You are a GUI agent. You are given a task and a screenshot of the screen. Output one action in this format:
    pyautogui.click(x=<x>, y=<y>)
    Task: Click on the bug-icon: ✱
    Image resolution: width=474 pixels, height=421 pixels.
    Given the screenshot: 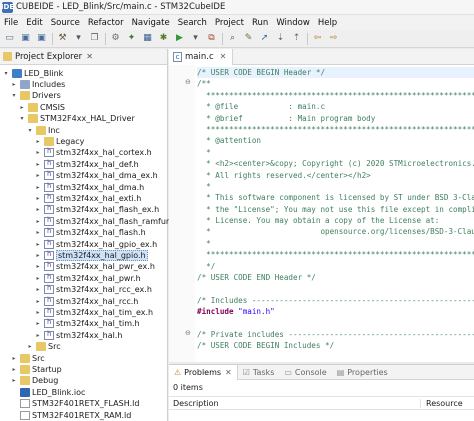 What is the action you would take?
    pyautogui.click(x=163, y=38)
    